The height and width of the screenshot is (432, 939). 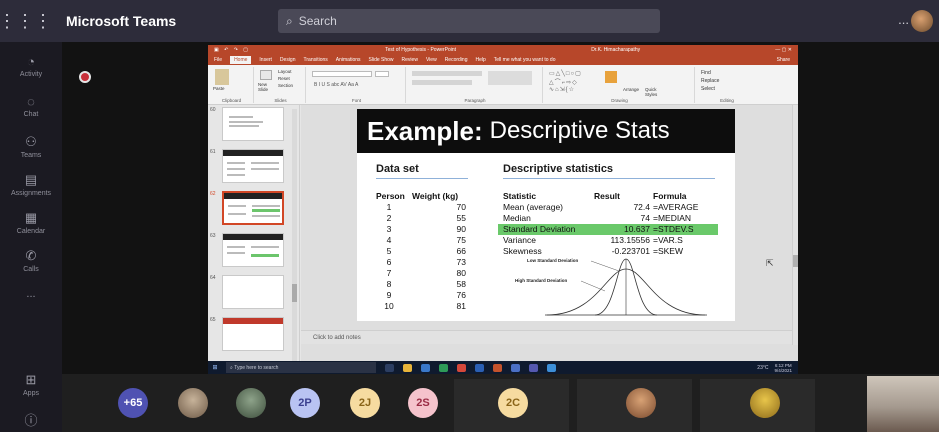 I want to click on table-row-highlighted: Standard Deviation 10.637 =STDEV.S, so click(x=608, y=229).